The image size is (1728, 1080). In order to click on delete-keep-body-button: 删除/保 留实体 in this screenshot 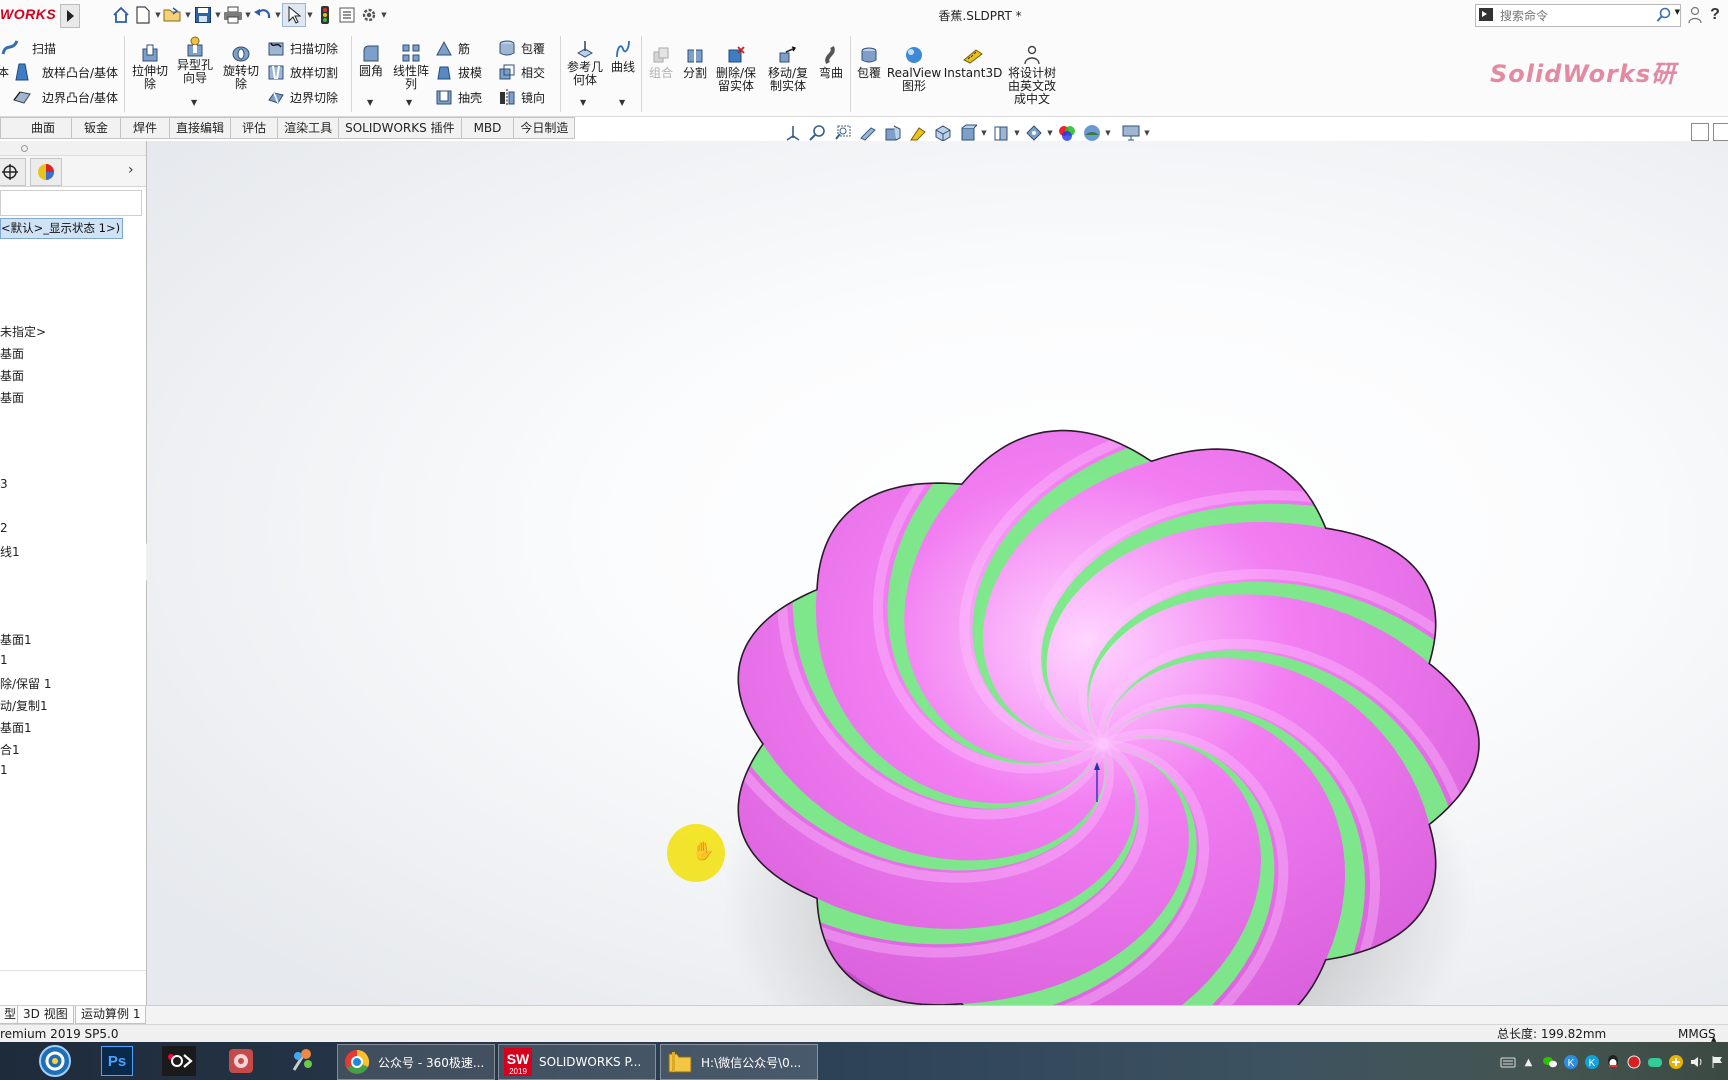, I will do `click(736, 68)`.